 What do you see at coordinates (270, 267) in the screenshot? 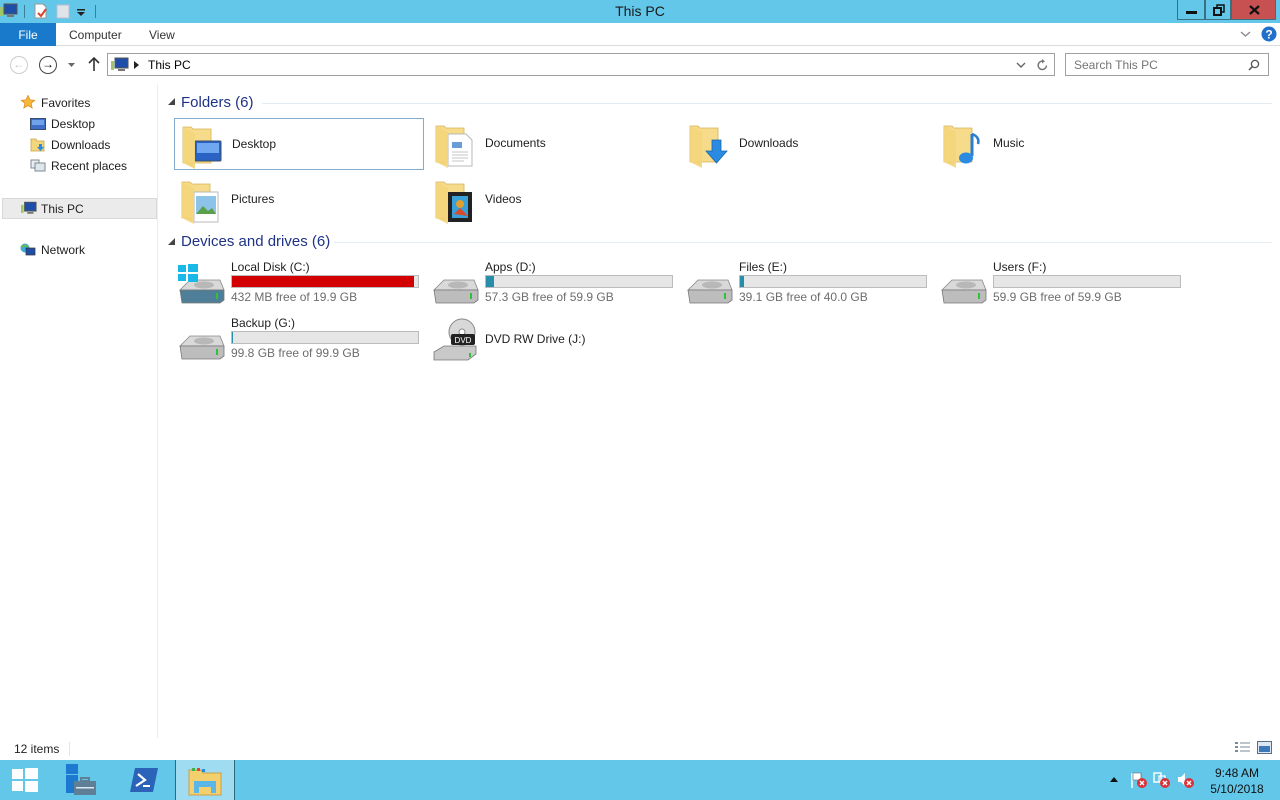
I see `drive-label: Local Disk (C:)` at bounding box center [270, 267].